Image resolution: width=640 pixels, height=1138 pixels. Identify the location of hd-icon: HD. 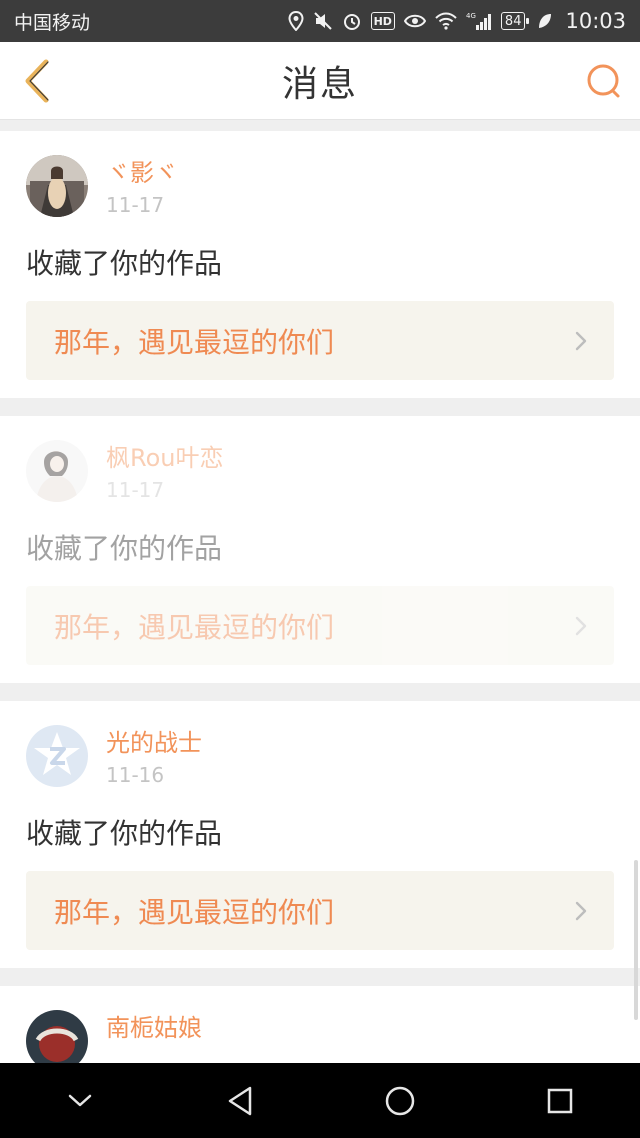
(382, 21).